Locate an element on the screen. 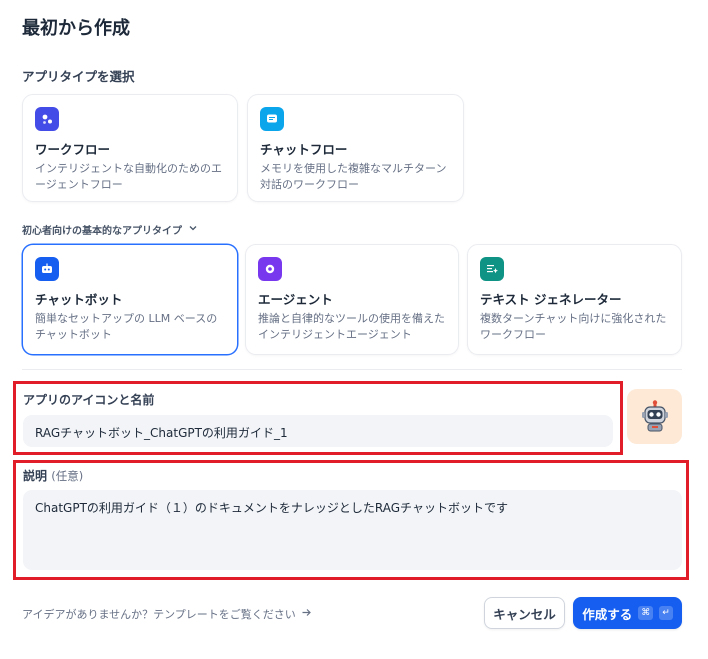 The height and width of the screenshot is (659, 708). chatflow-icon is located at coordinates (272, 119).